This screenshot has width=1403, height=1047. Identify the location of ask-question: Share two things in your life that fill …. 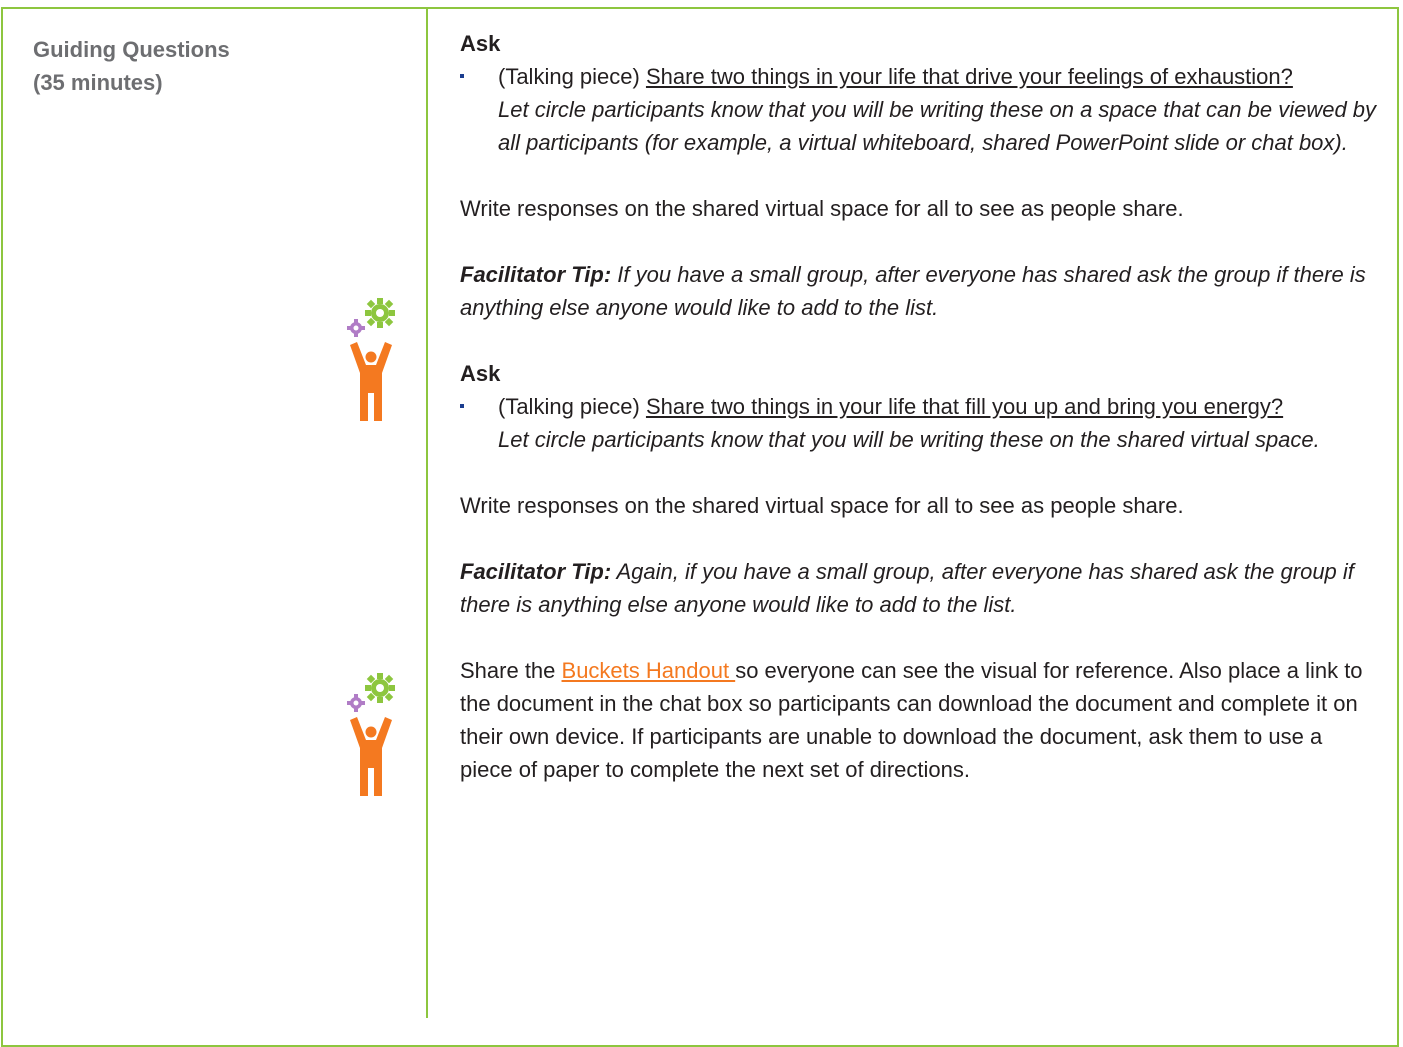
(964, 406).